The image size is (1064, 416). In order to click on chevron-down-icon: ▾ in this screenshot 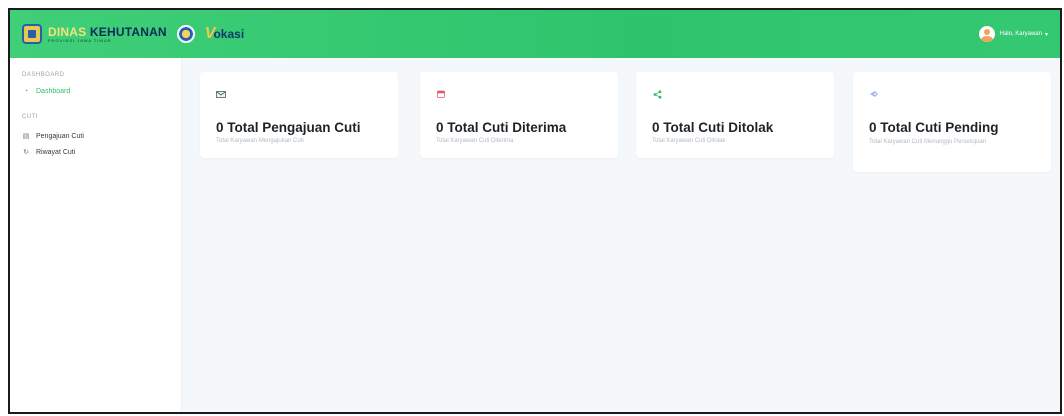, I will do `click(1046, 34)`.